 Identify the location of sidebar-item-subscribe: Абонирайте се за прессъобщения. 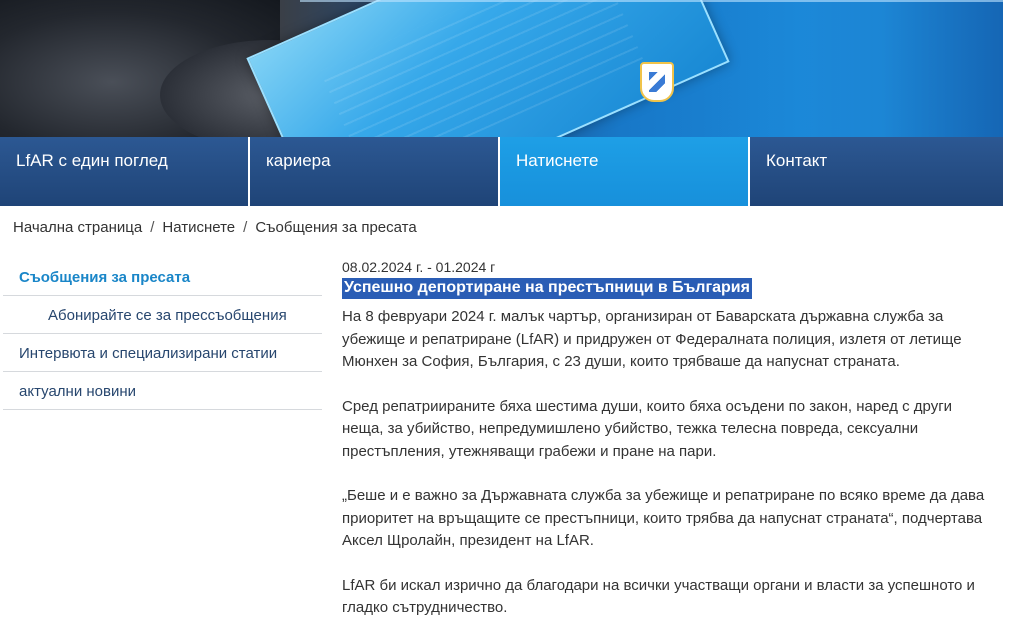
(162, 315).